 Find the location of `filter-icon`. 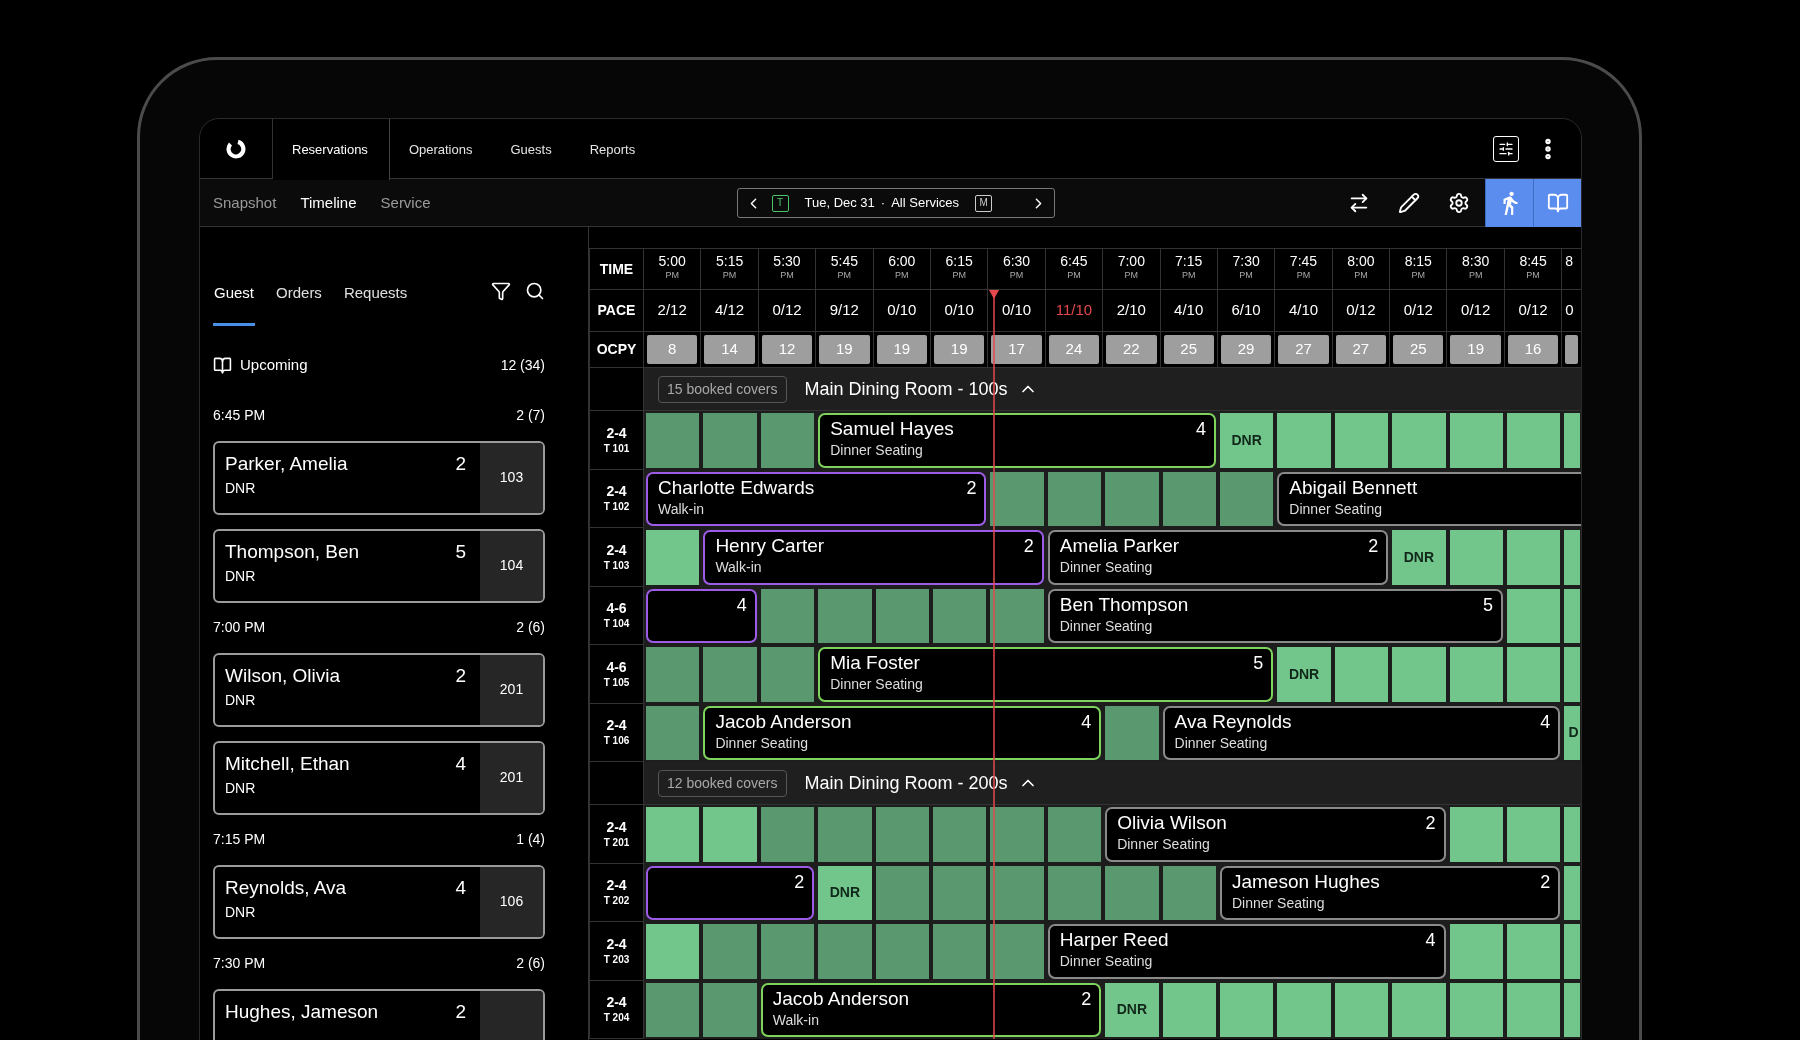

filter-icon is located at coordinates (501, 291).